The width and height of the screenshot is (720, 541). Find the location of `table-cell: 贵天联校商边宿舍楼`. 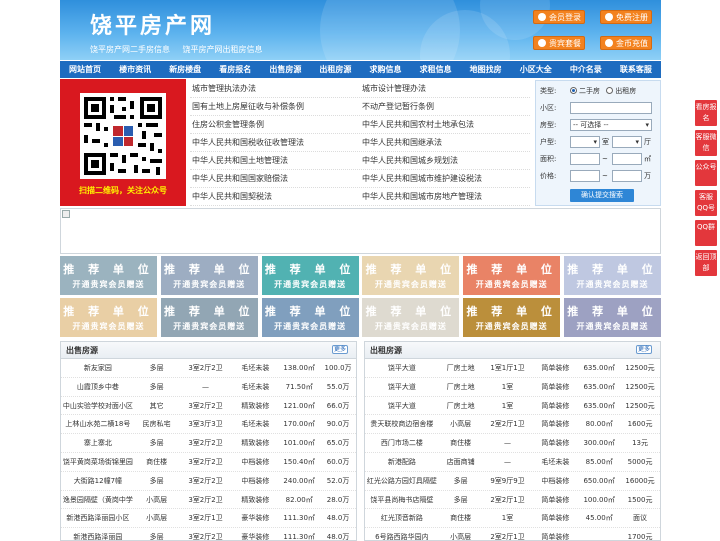

table-cell: 贵天联校商边宿舍楼 is located at coordinates (402, 424).